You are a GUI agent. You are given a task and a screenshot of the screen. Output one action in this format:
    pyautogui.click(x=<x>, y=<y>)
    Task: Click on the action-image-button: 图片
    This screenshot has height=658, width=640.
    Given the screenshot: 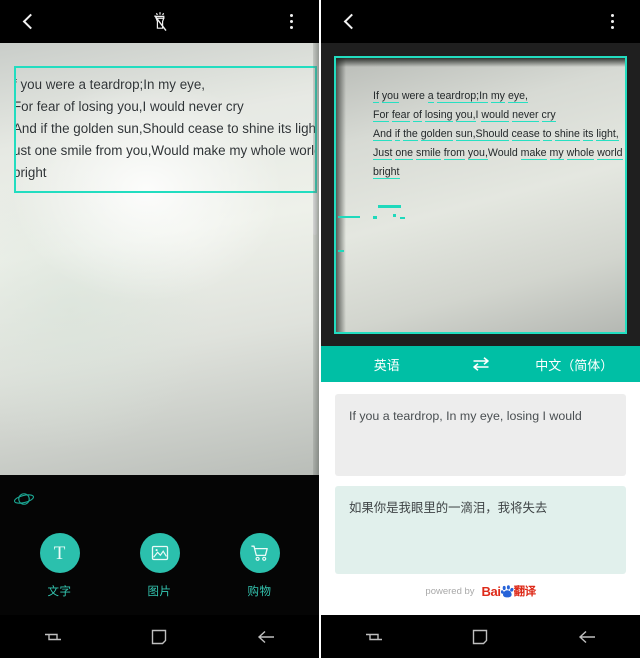 What is the action you would take?
    pyautogui.click(x=160, y=566)
    